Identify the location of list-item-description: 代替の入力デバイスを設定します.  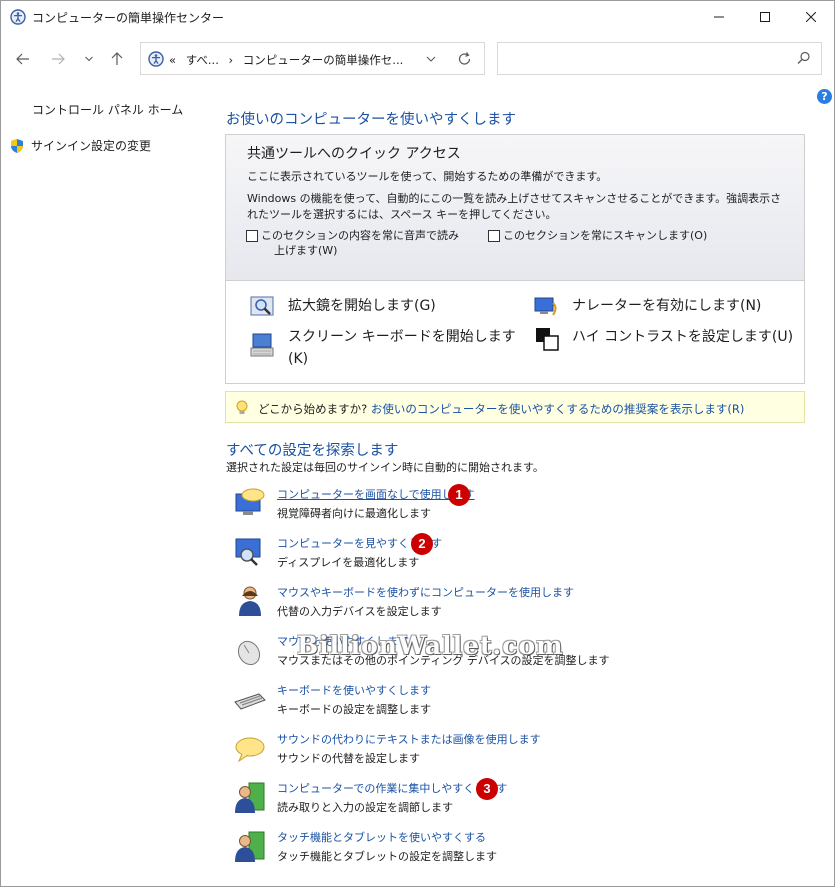
(359, 611).